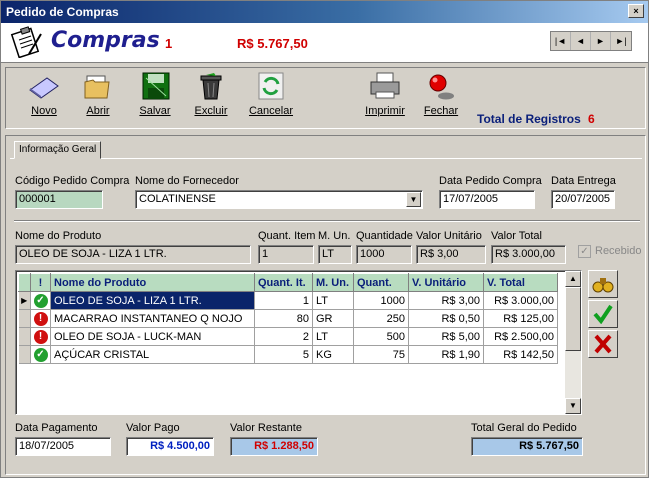 The width and height of the screenshot is (649, 478). What do you see at coordinates (152, 300) in the screenshot?
I see `row-product: OLEO DE SOJA - LIZA 1 LTR.` at bounding box center [152, 300].